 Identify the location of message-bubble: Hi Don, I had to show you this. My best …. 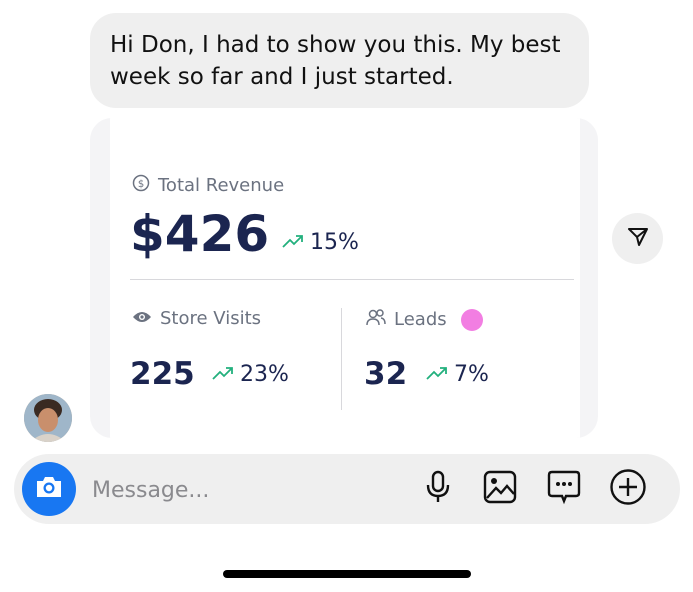
(339, 60).